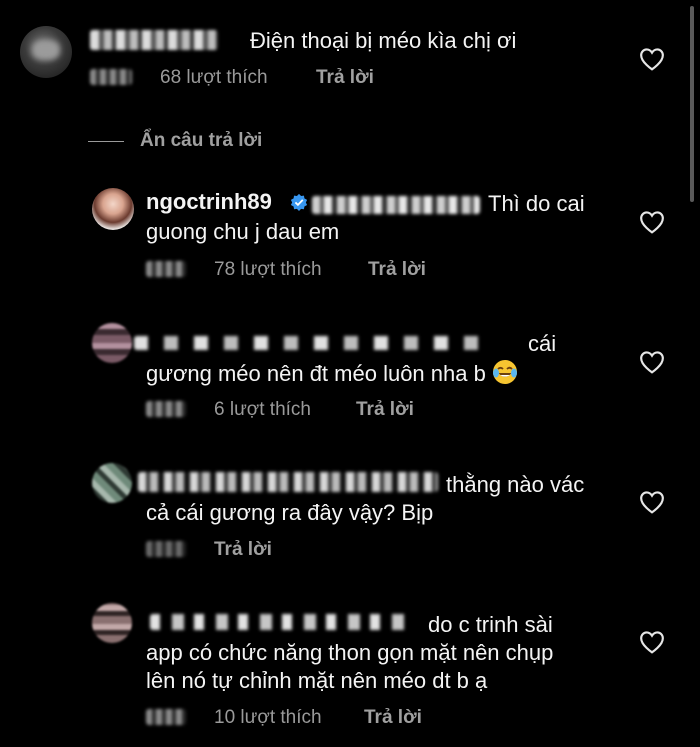 The width and height of the screenshot is (700, 747). Describe the element at coordinates (243, 231) in the screenshot. I see `reply-text: guong chu j dau em` at that location.